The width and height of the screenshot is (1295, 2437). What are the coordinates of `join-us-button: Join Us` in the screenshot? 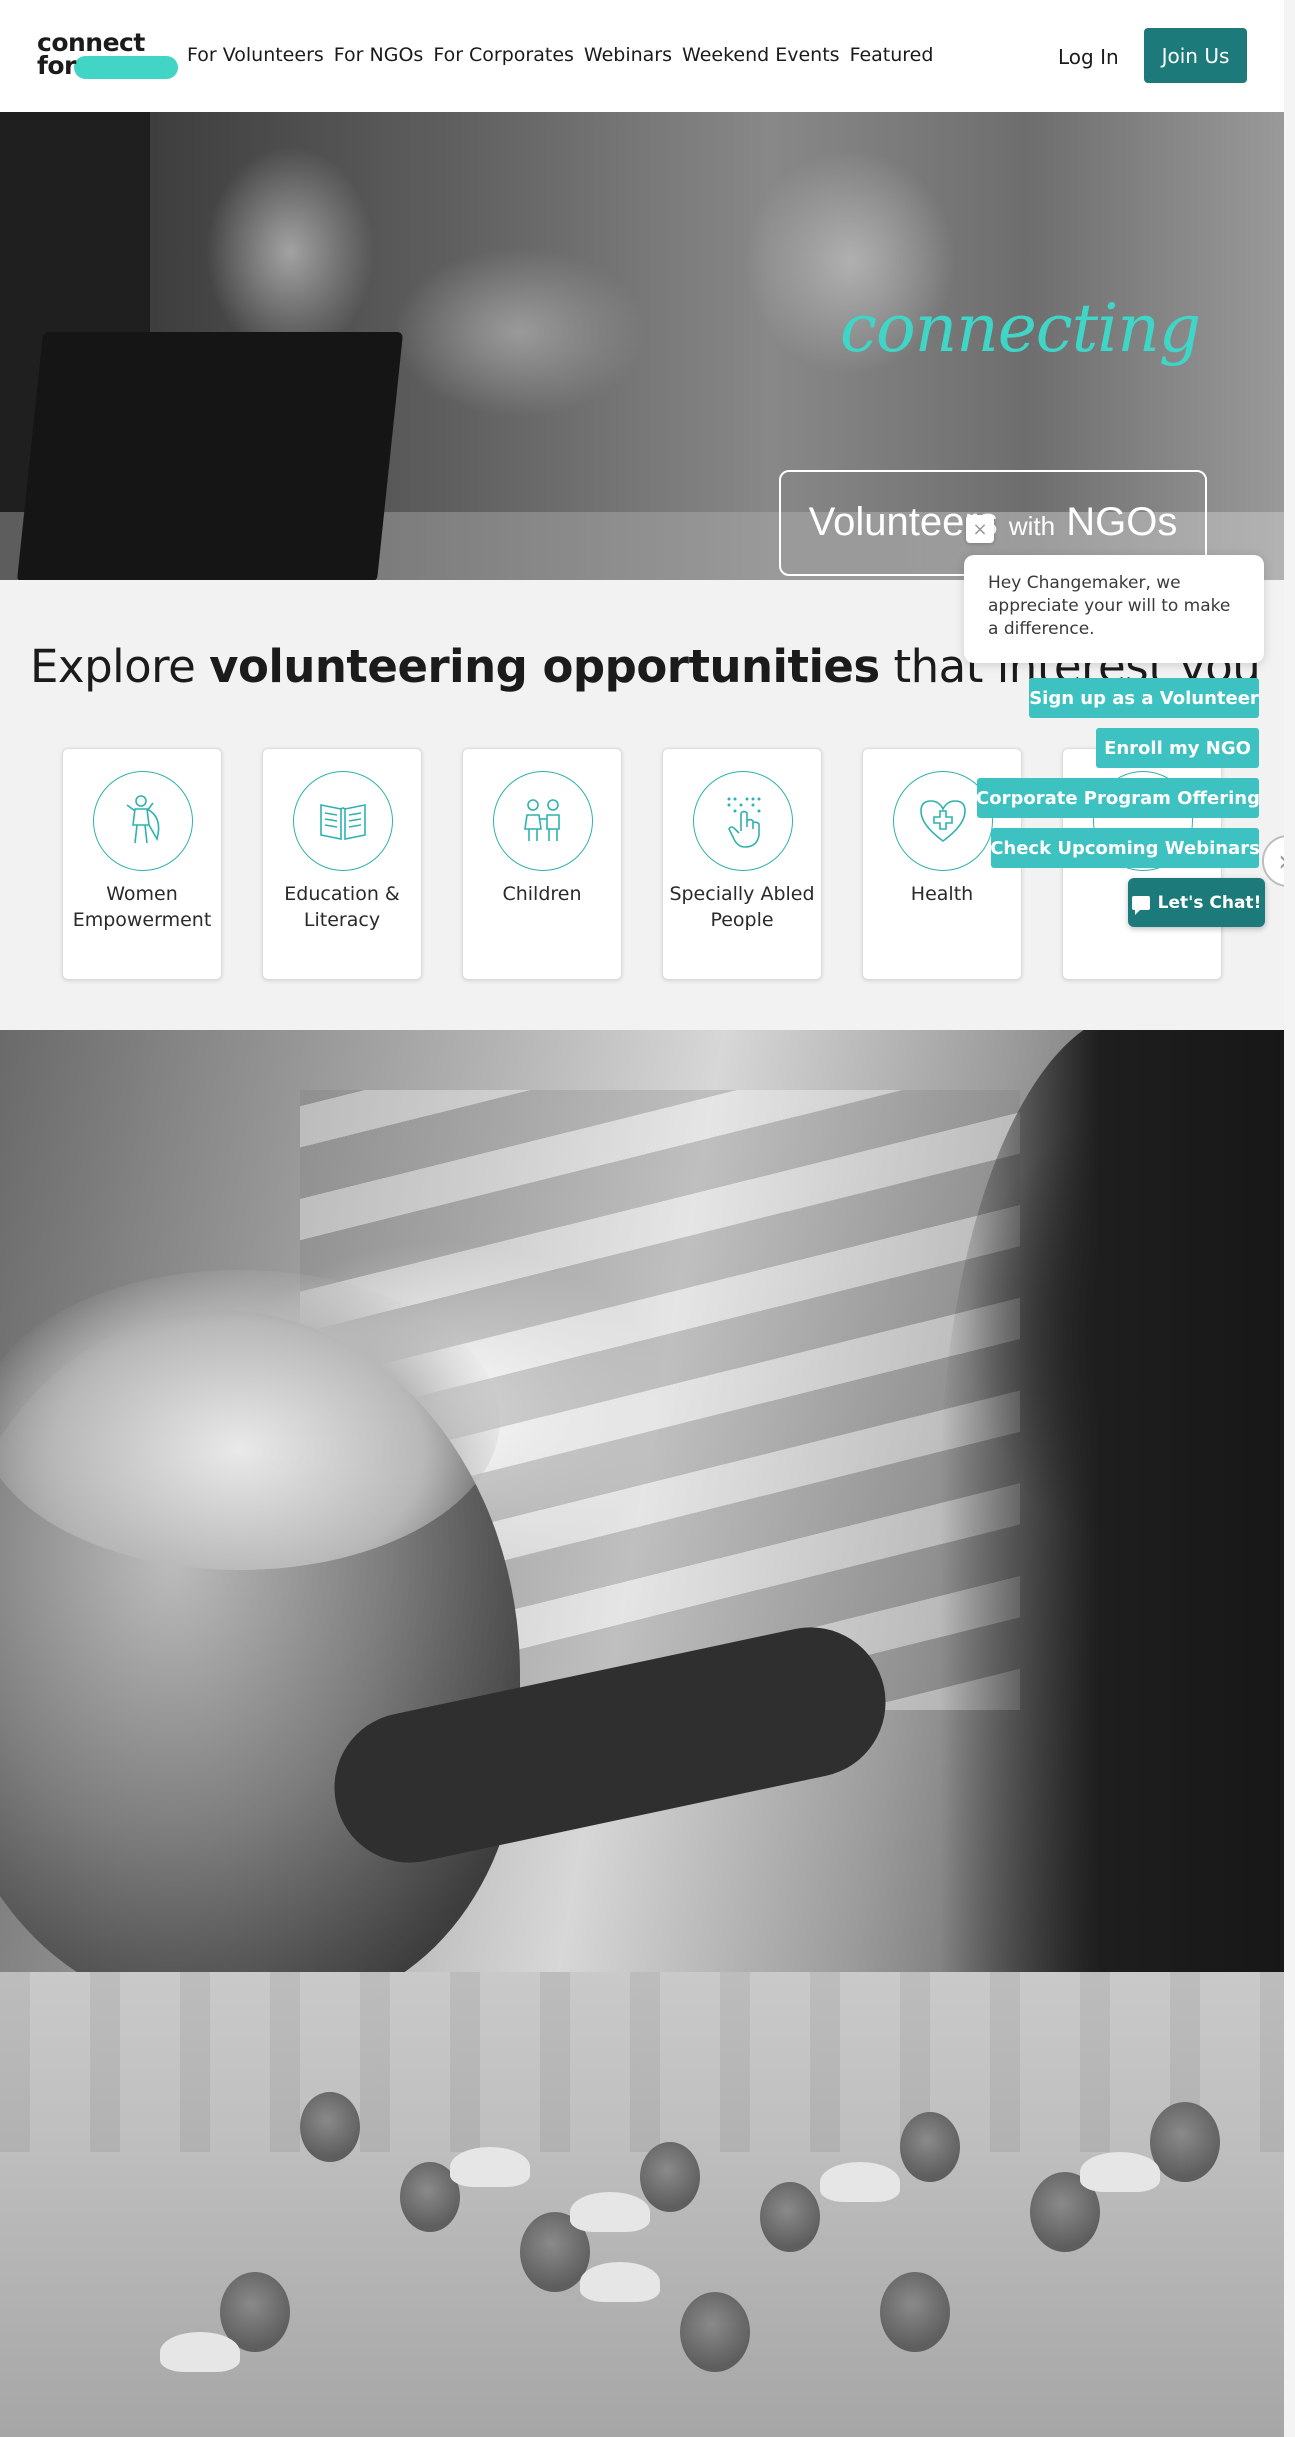 It's located at (1195, 55).